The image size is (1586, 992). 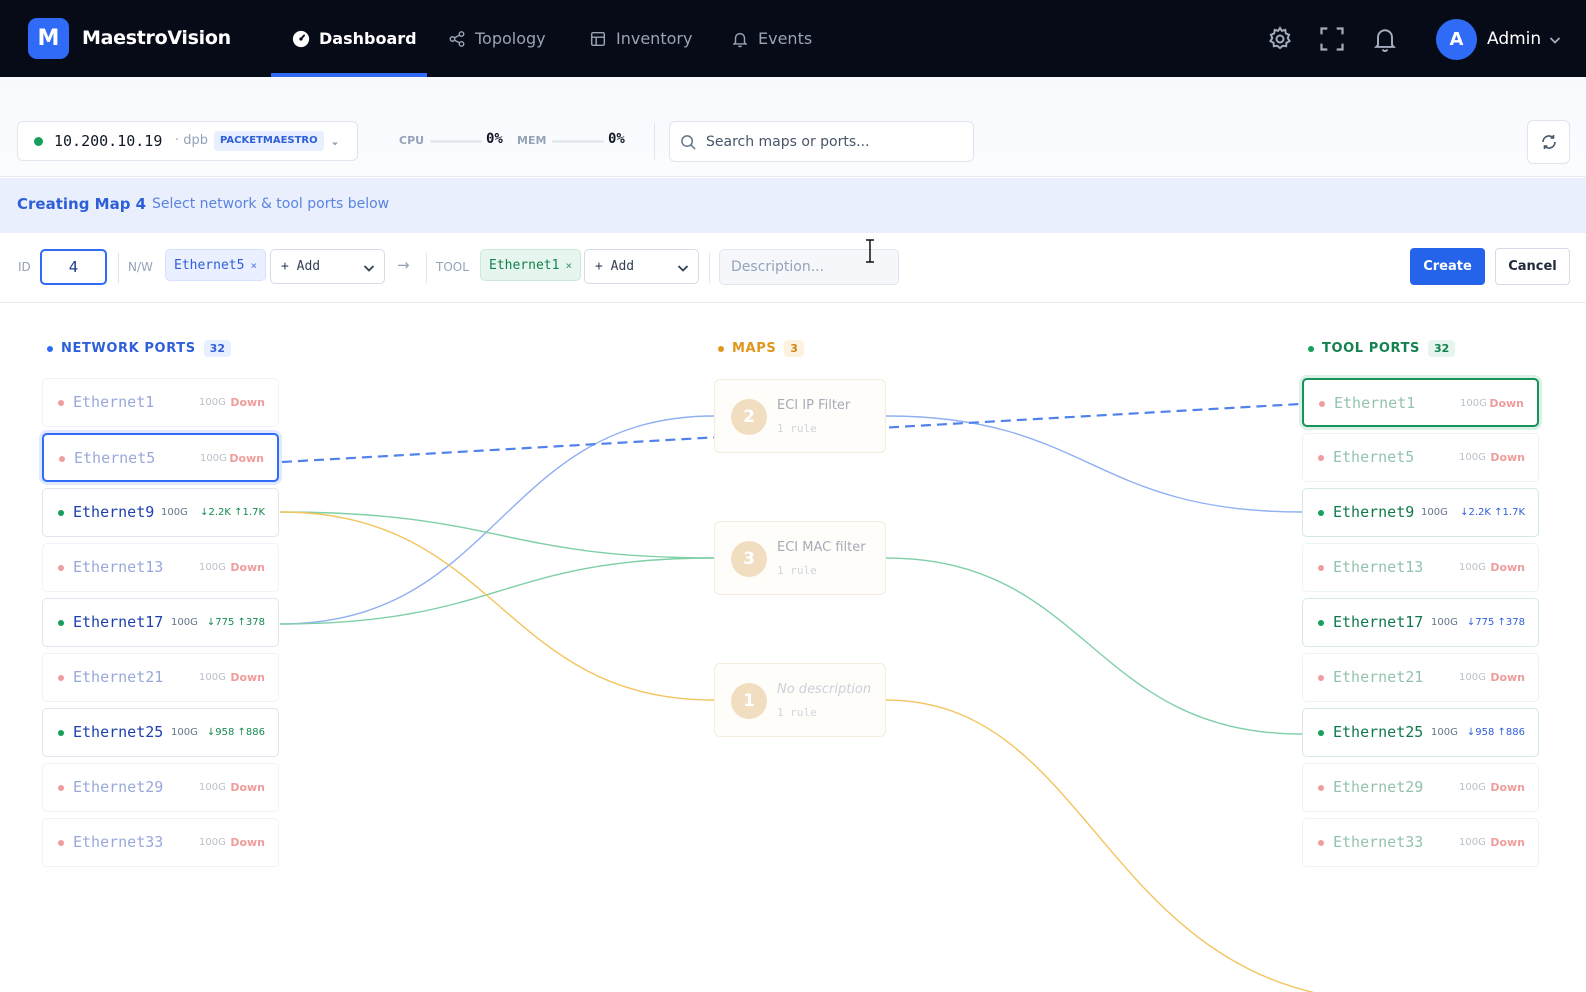 What do you see at coordinates (354, 38) in the screenshot?
I see `nav-dashboard: Dashboard` at bounding box center [354, 38].